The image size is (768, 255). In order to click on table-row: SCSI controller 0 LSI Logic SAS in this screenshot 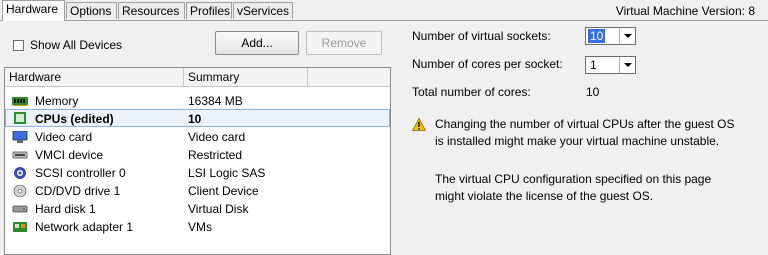, I will do `click(197, 173)`.